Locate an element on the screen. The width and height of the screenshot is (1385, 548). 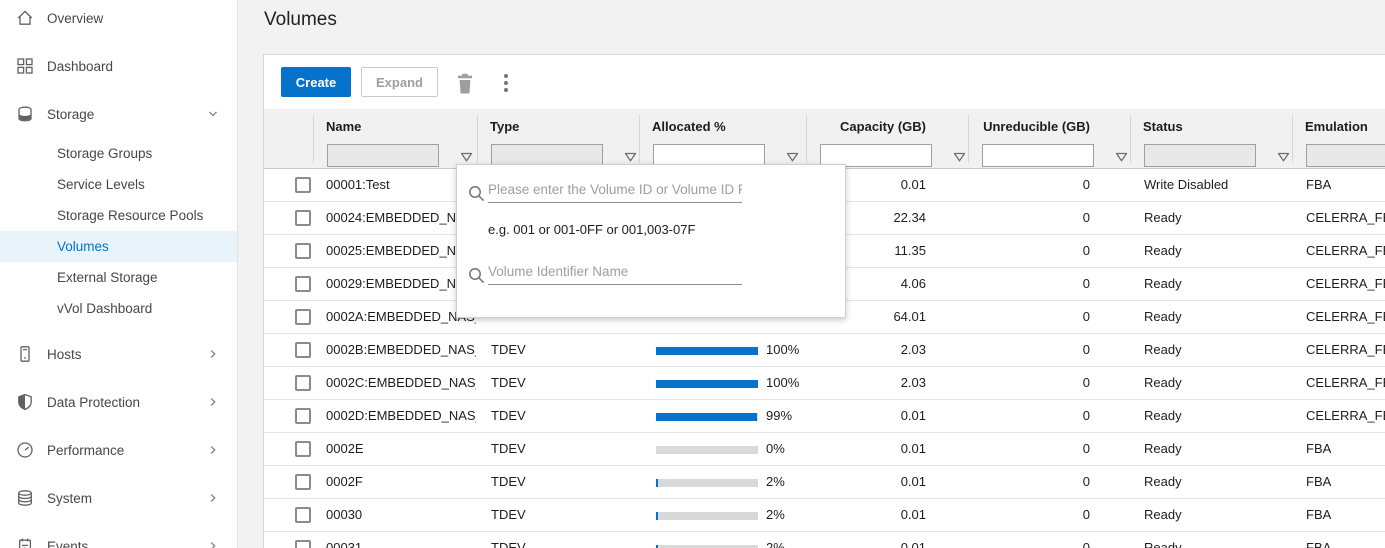
sidebar-item-volumes: Volumes is located at coordinates (118, 246).